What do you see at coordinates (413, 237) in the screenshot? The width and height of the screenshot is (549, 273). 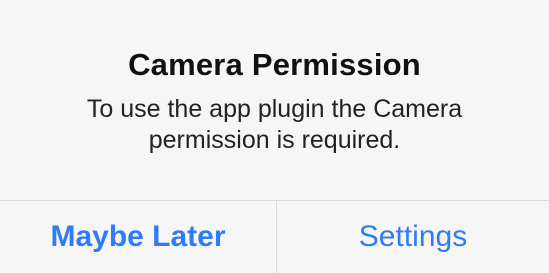 I see `settings-button: Settings` at bounding box center [413, 237].